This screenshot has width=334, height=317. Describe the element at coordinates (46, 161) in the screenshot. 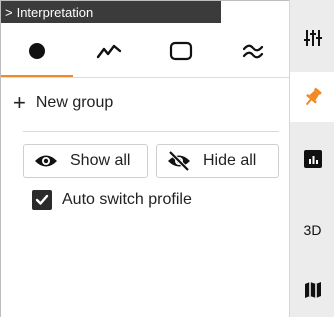

I see `eye-icon` at that location.